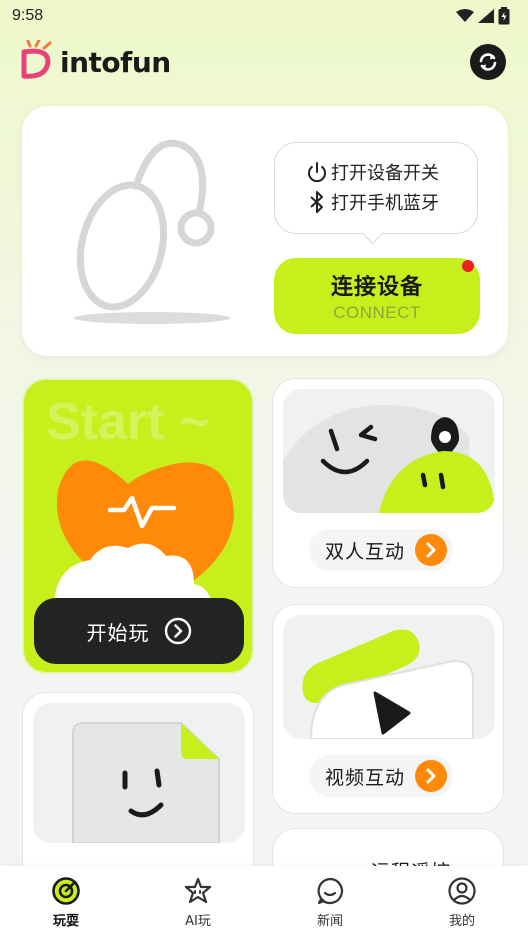 Image resolution: width=528 pixels, height=939 pixels. What do you see at coordinates (376, 287) in the screenshot?
I see `connect-device-label: 连接设备` at bounding box center [376, 287].